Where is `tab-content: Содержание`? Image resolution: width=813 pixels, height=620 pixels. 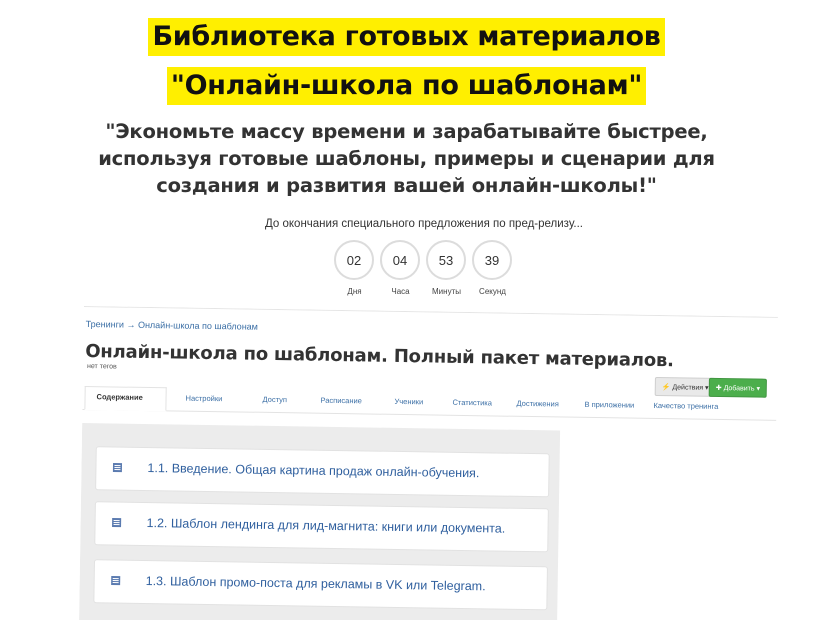 tab-content: Содержание is located at coordinates (120, 397).